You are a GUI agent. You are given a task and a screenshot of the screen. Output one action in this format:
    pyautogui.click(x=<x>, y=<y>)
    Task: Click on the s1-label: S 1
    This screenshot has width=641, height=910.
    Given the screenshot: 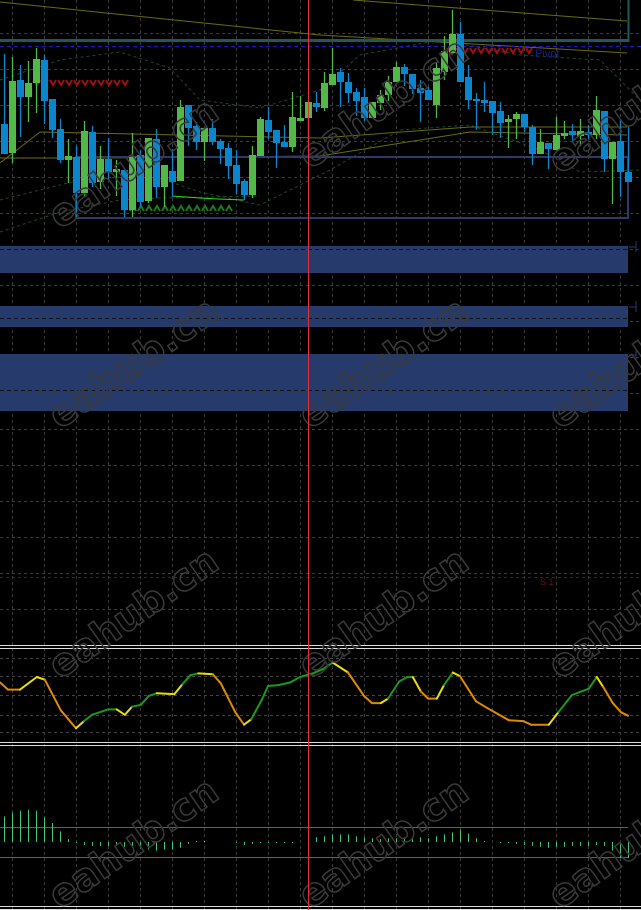 What is the action you would take?
    pyautogui.click(x=547, y=582)
    